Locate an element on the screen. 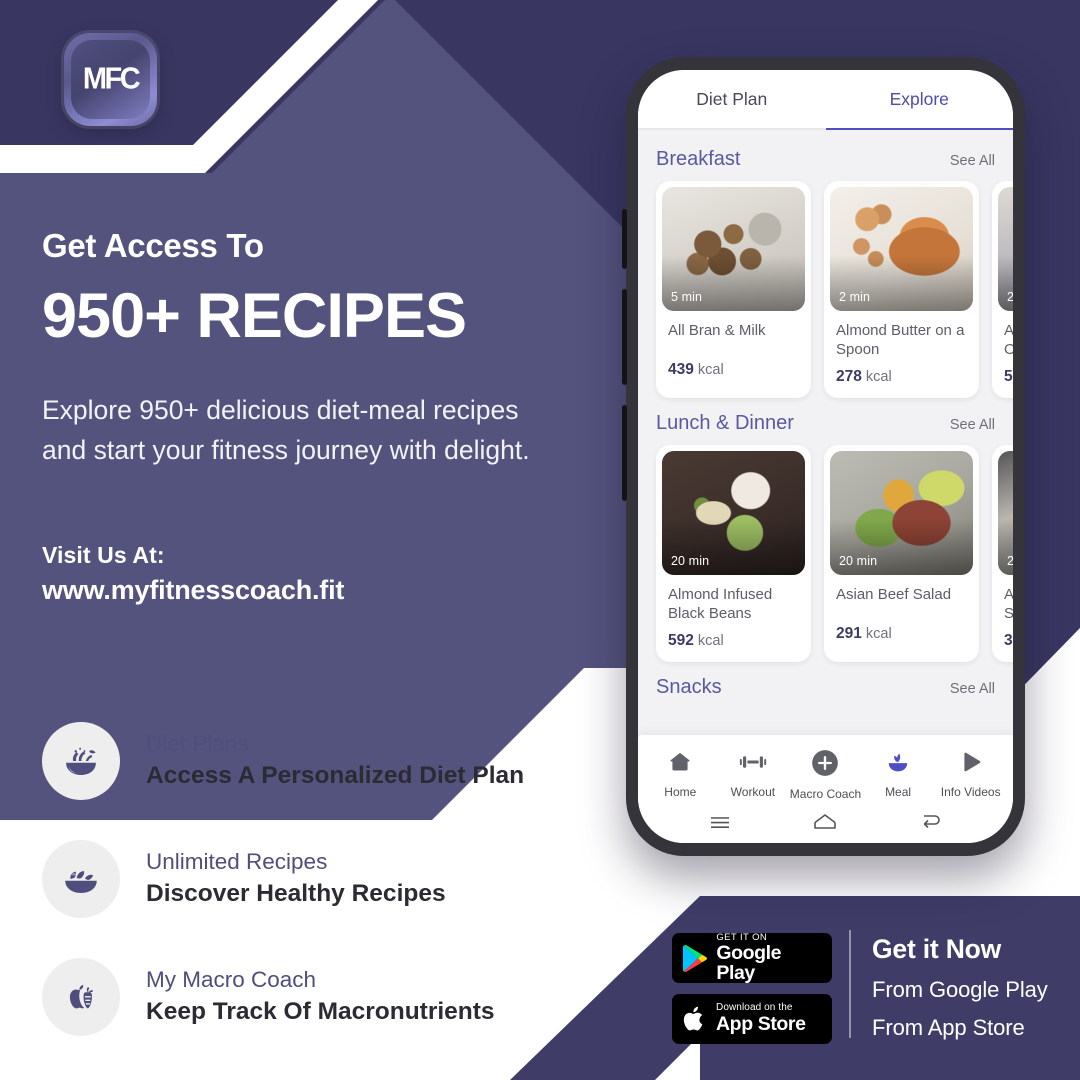 The image size is (1080, 1080). back-icon is located at coordinates (931, 822).